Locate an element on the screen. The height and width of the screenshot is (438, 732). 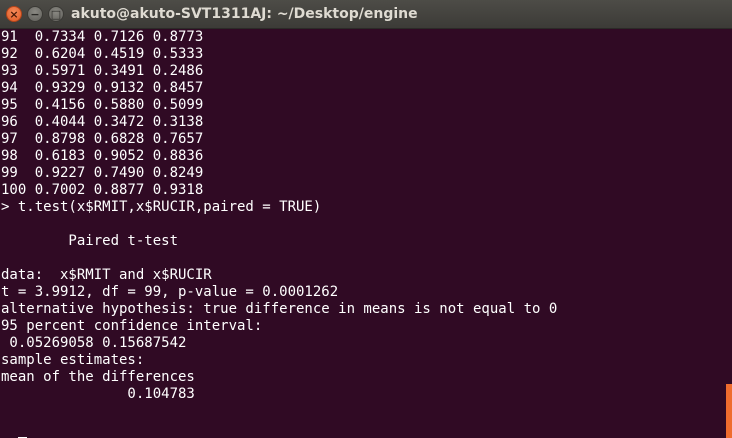
maximize-button: □ is located at coordinates (56, 14).